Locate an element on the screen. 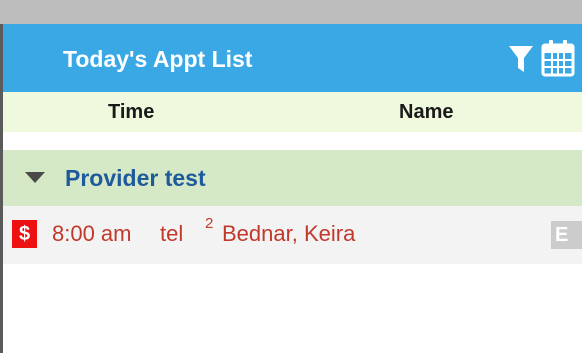 The height and width of the screenshot is (353, 582). top-strip is located at coordinates (291, 12).